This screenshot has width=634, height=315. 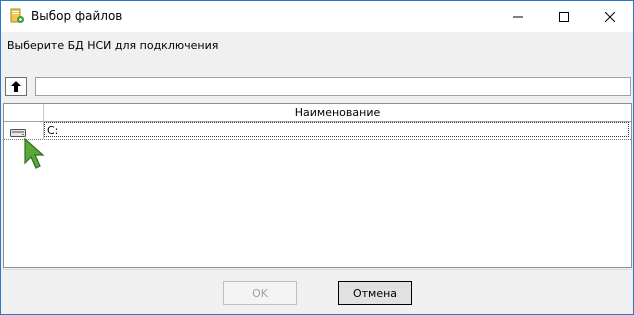 I want to click on row-name-cell: C:, so click(x=336, y=129).